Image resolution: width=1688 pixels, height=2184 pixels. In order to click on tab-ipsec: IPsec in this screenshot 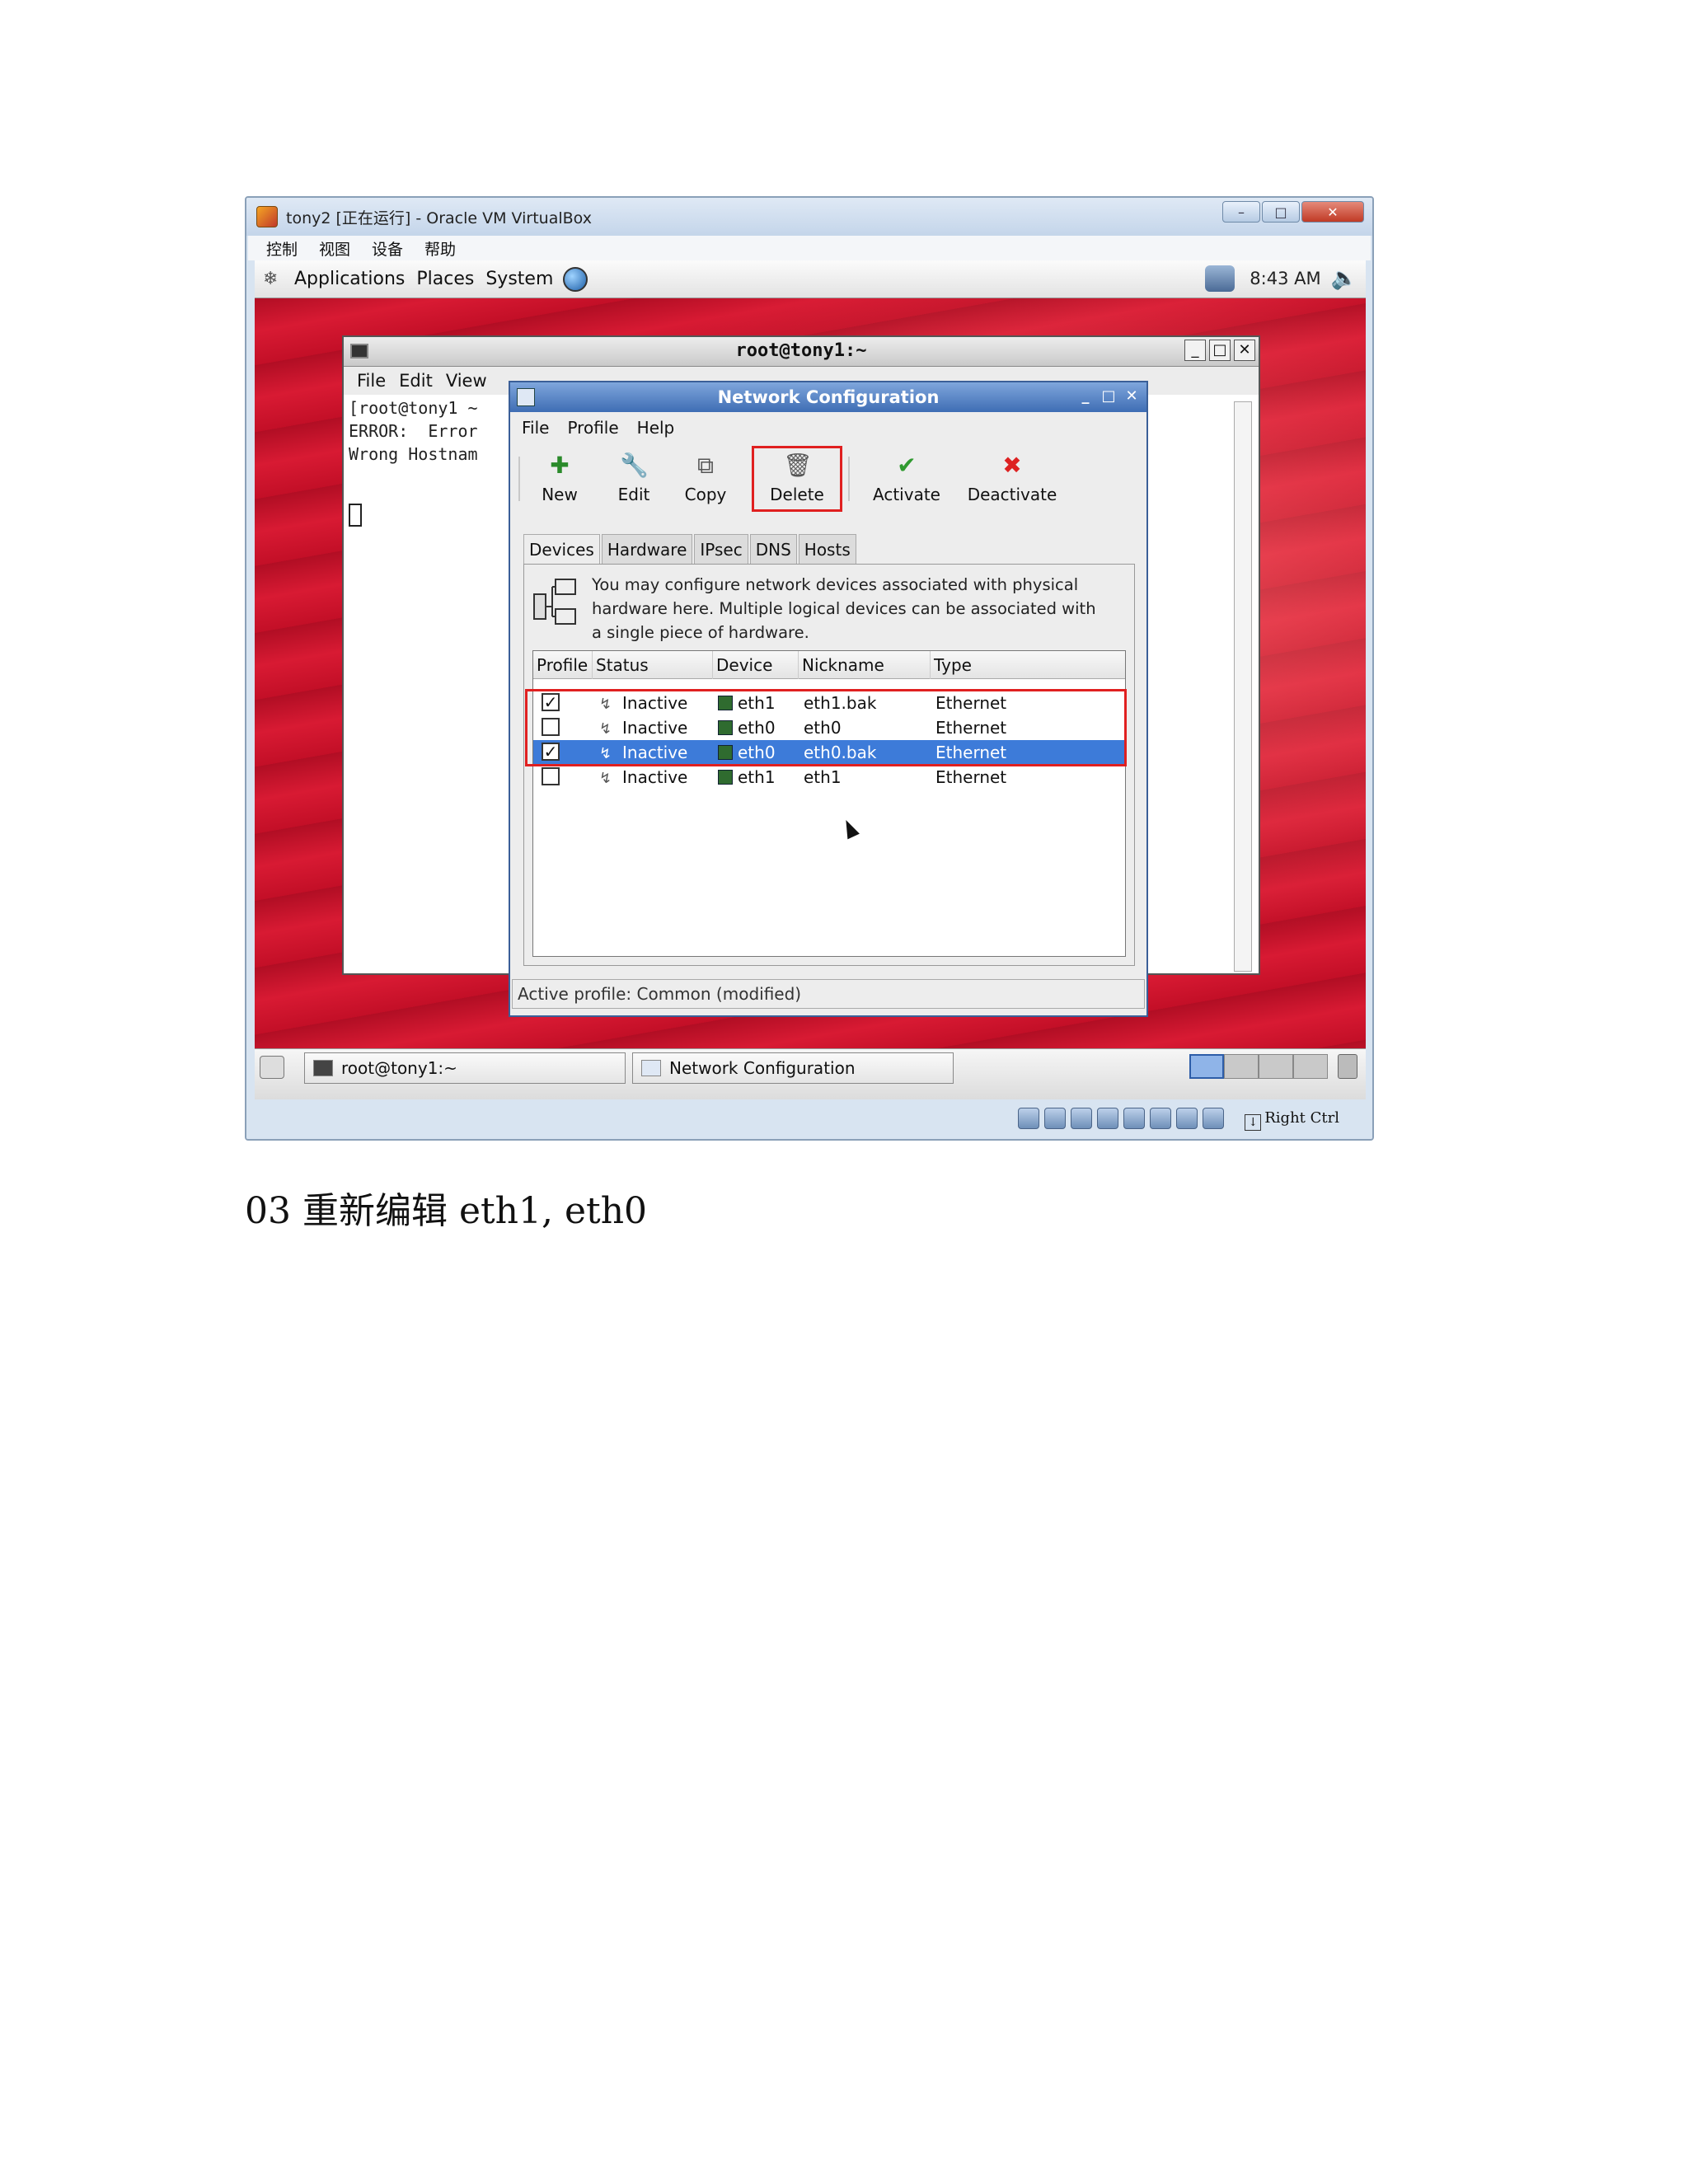, I will do `click(721, 549)`.